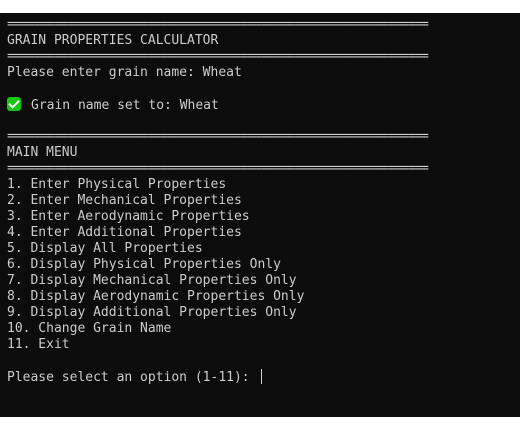 The width and height of the screenshot is (520, 424). I want to click on menu-item: 1. Enter Physical Properties, so click(117, 184).